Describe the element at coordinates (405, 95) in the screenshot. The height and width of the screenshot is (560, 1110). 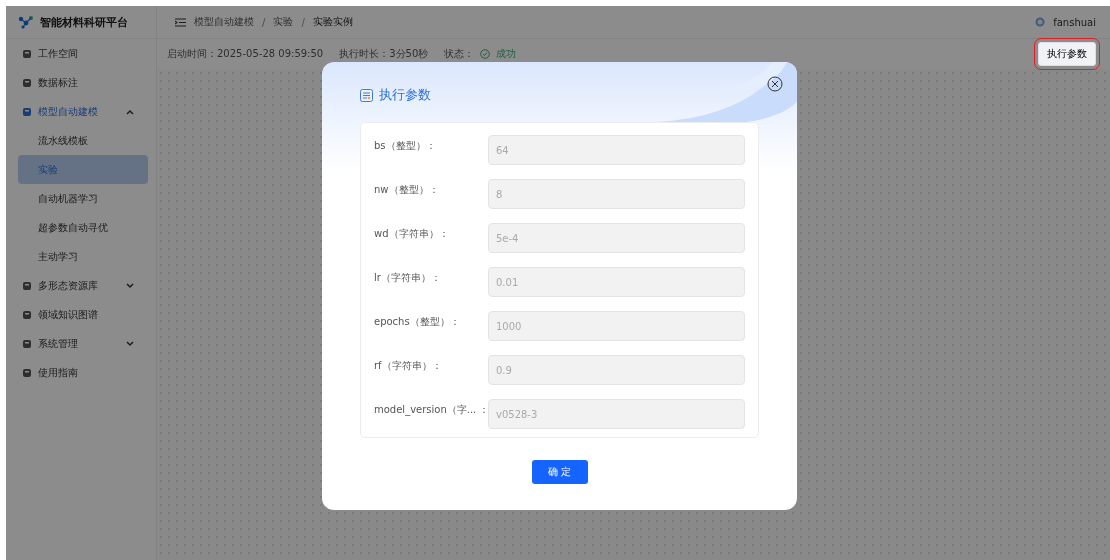
I see `dialog-title: 执行参数` at that location.